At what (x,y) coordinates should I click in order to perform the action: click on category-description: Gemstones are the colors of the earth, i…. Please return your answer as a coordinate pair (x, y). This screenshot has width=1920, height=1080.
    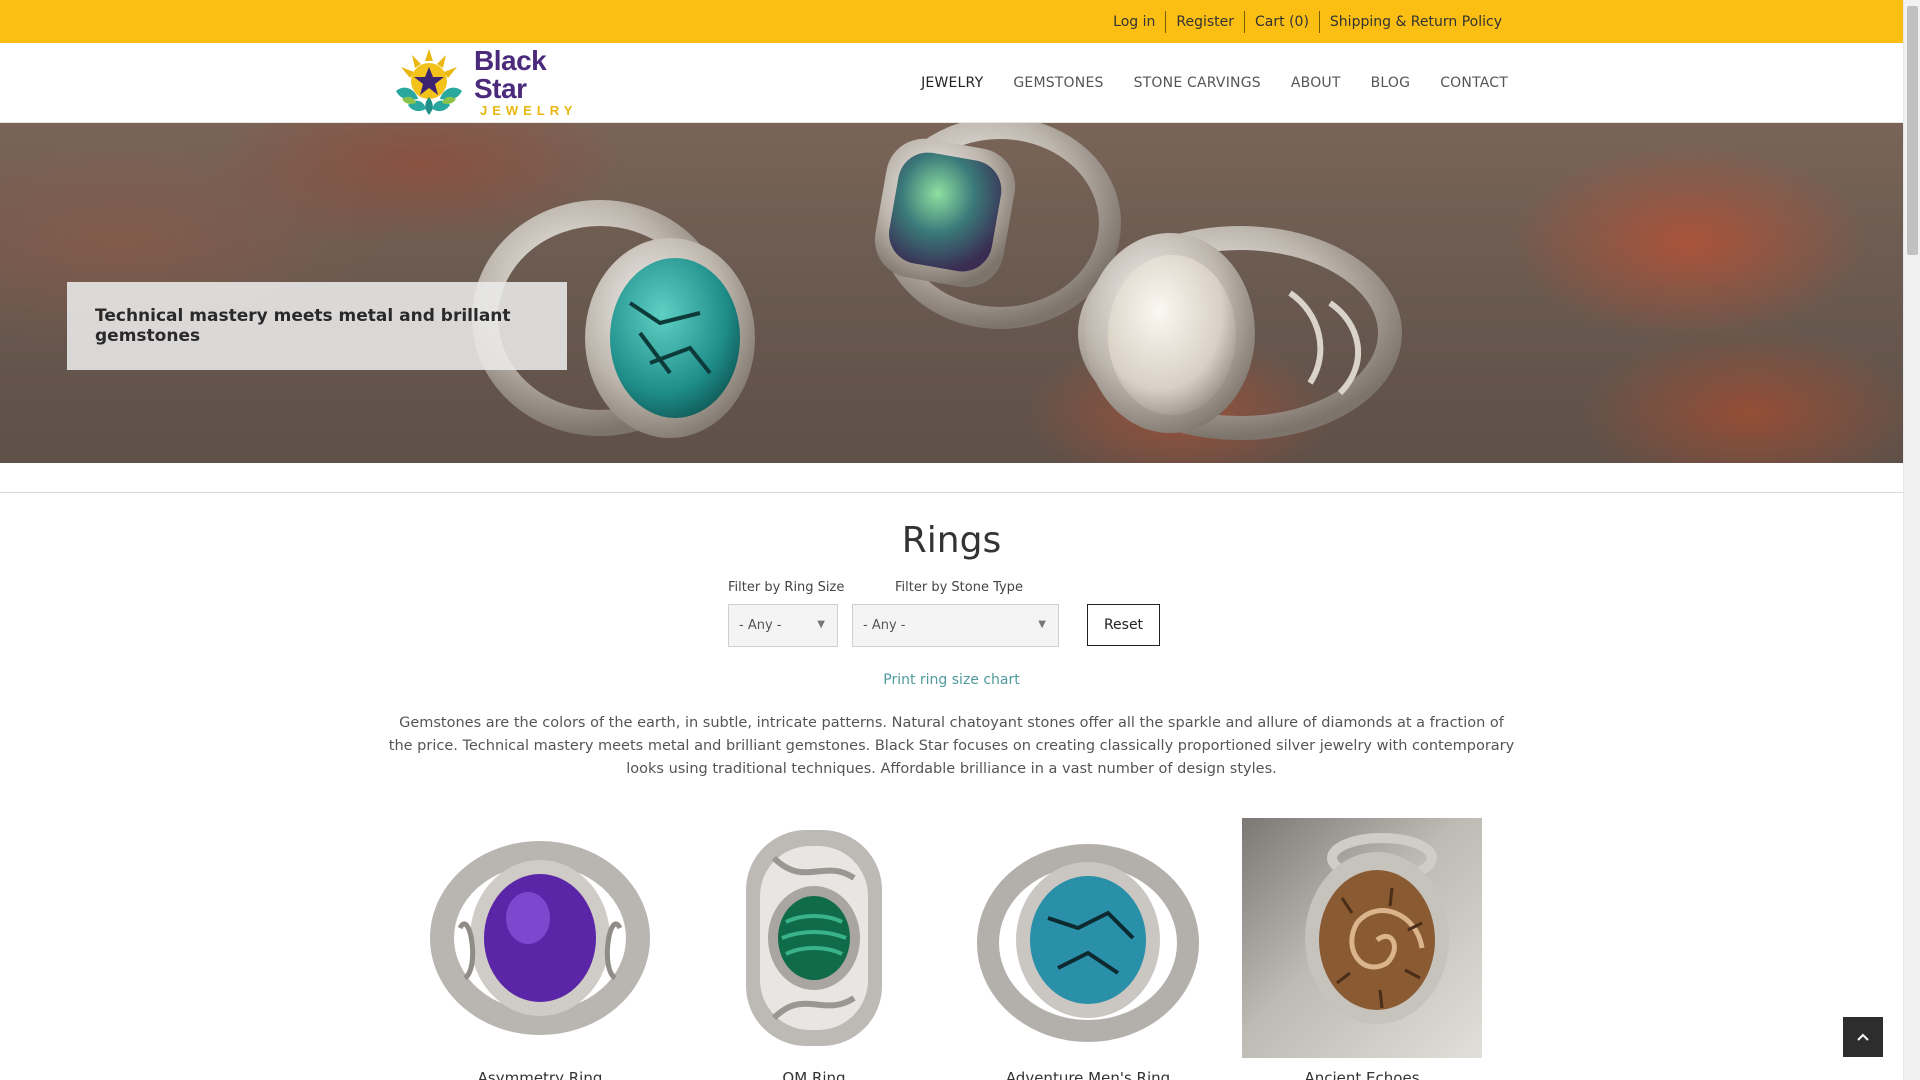
    Looking at the image, I should click on (951, 746).